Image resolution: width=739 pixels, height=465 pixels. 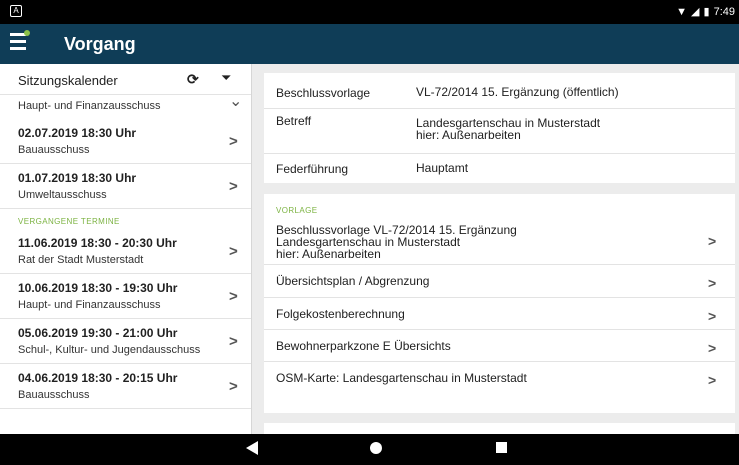 What do you see at coordinates (62, 195) in the screenshot?
I see `list-item-committee: Umweltausschuss` at bounding box center [62, 195].